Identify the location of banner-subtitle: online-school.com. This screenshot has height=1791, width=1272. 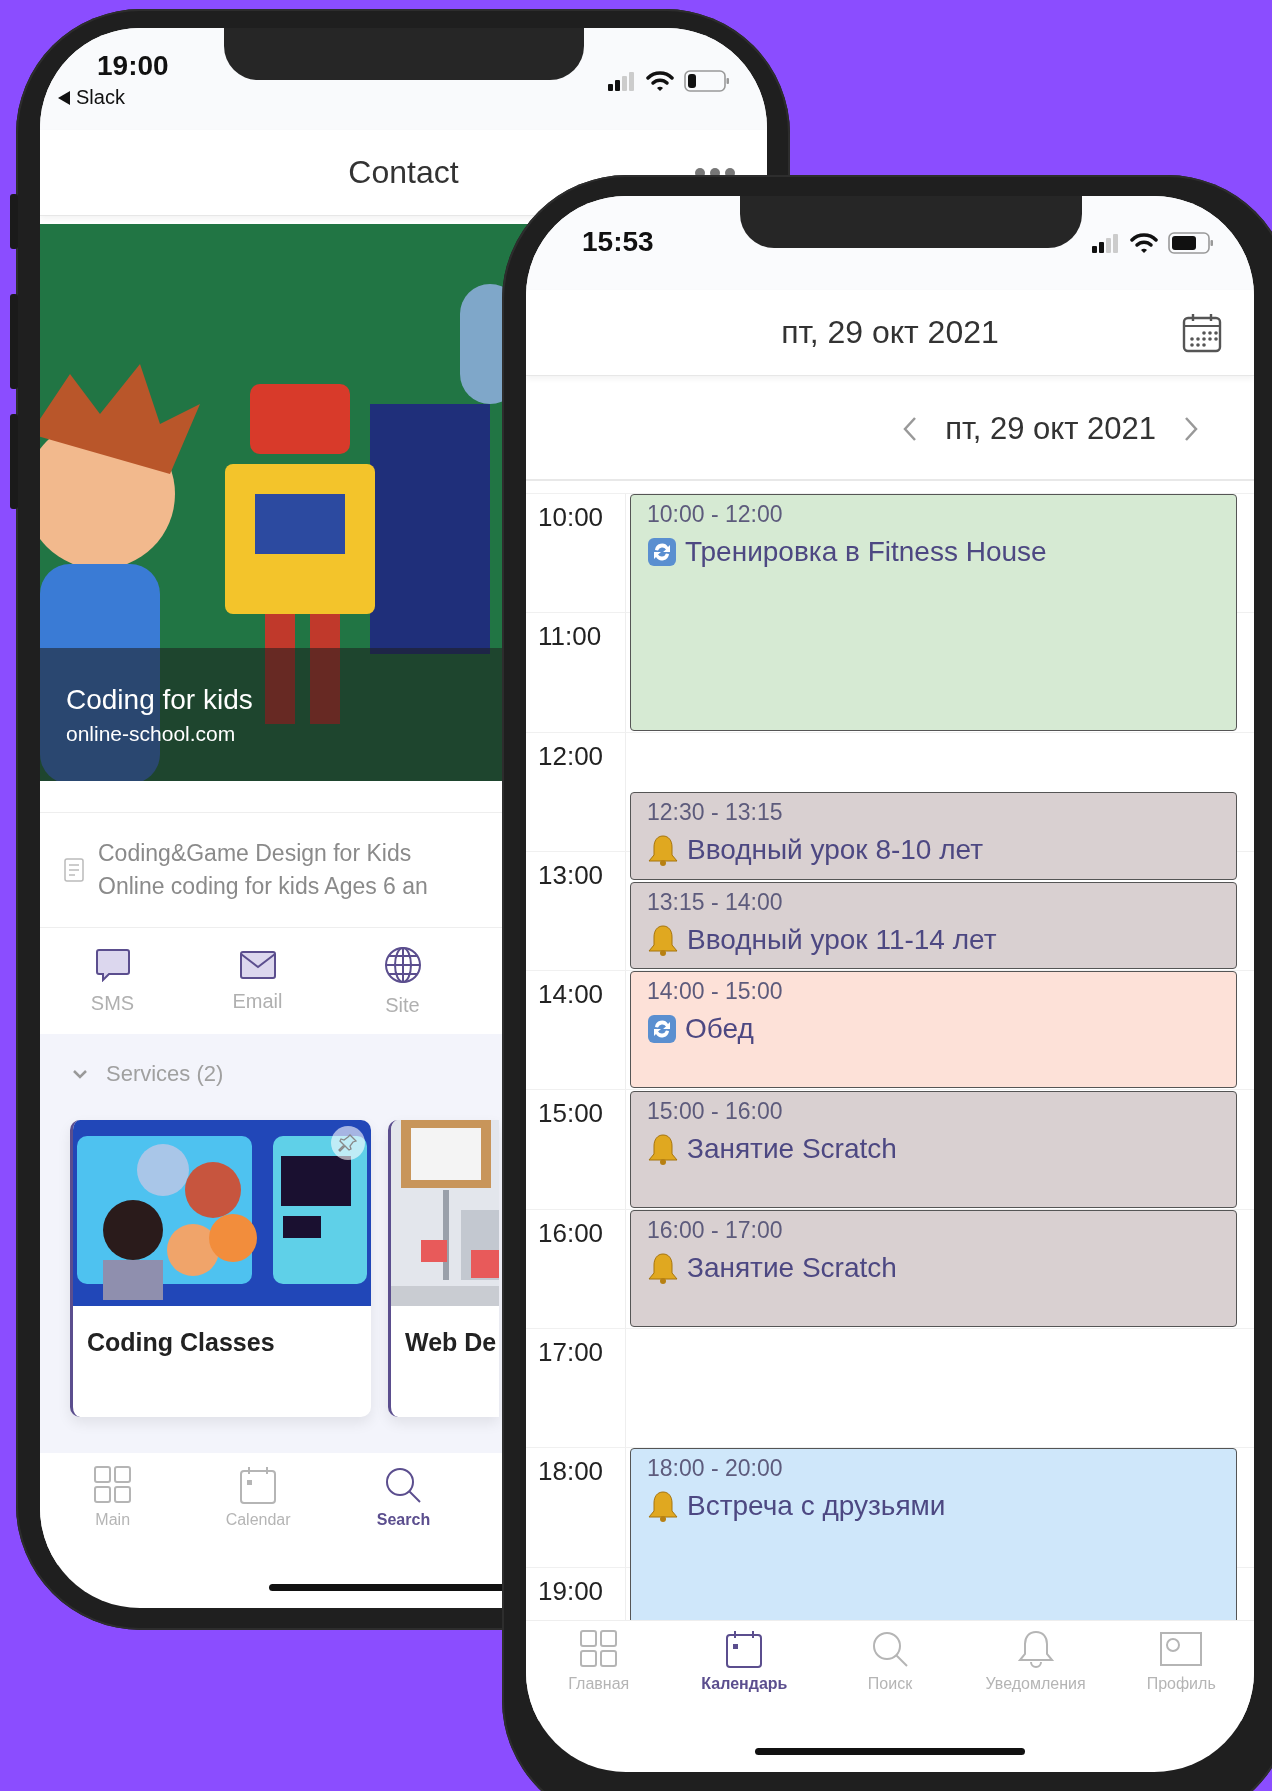
(151, 733).